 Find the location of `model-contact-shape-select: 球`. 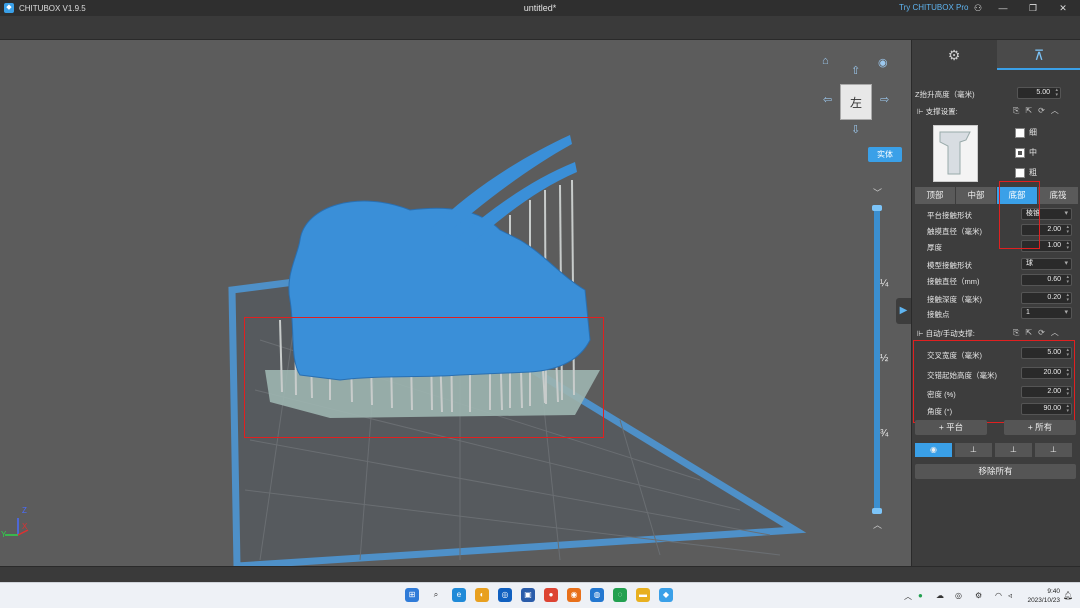

model-contact-shape-select: 球 is located at coordinates (1046, 264).